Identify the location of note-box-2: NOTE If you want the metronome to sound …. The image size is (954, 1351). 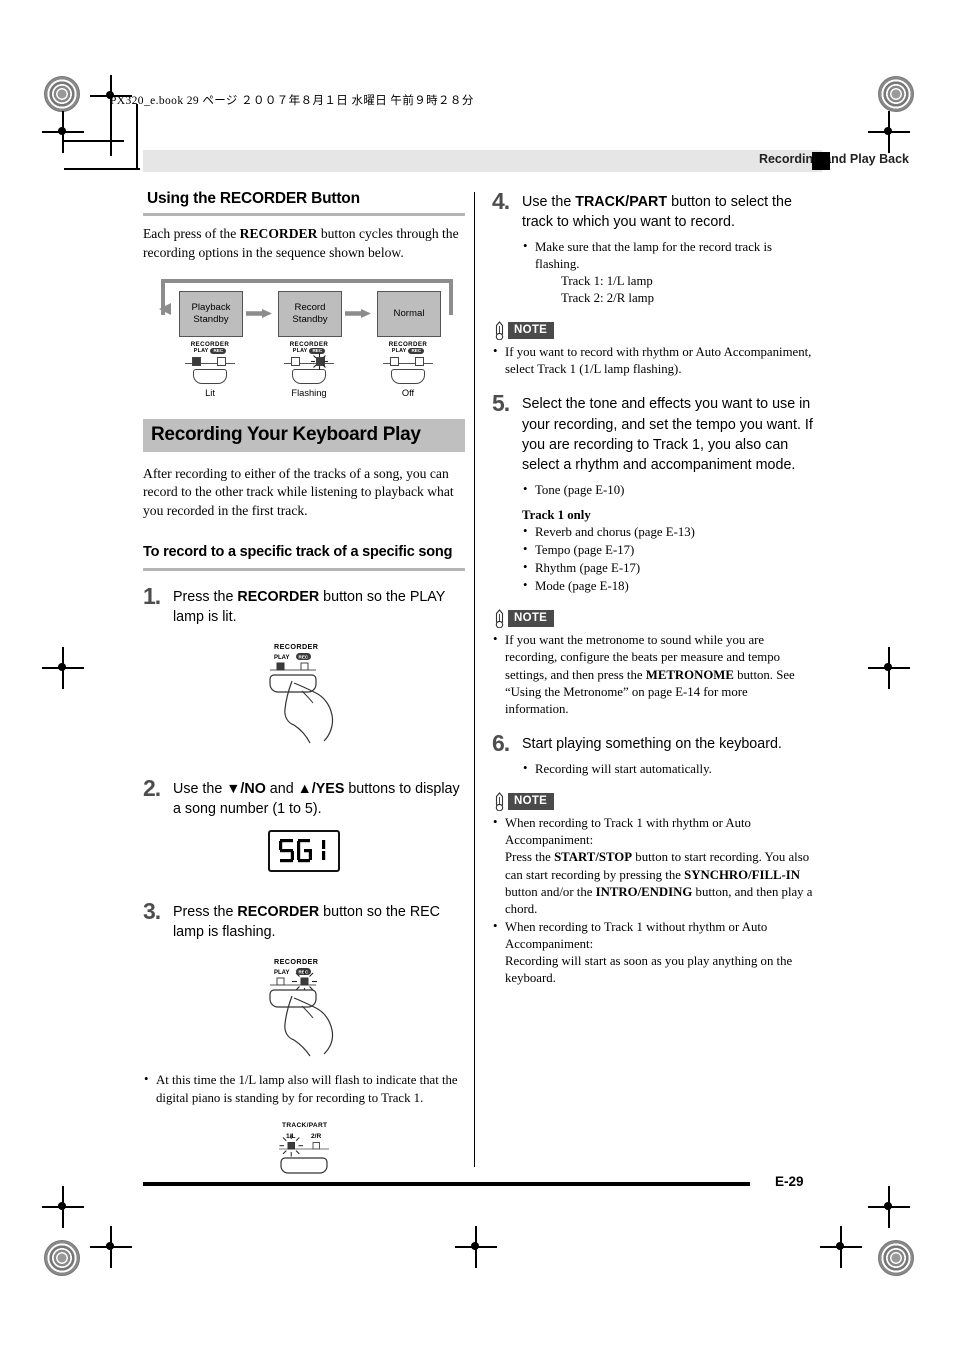
(653, 663).